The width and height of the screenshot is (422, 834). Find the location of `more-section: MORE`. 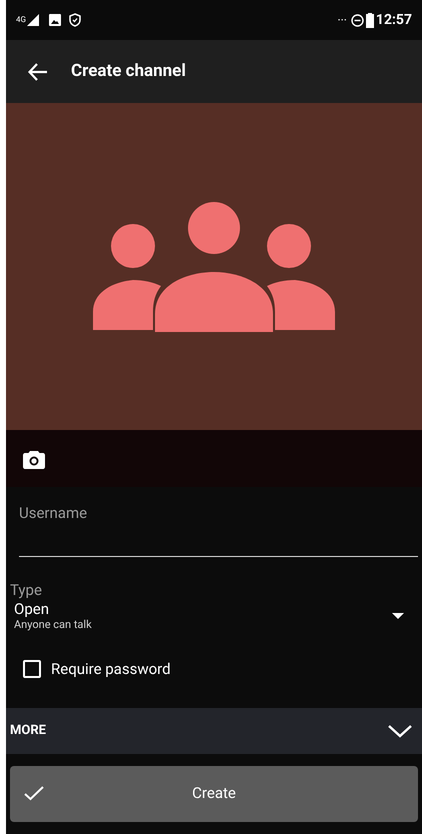

more-section: MORE is located at coordinates (214, 731).